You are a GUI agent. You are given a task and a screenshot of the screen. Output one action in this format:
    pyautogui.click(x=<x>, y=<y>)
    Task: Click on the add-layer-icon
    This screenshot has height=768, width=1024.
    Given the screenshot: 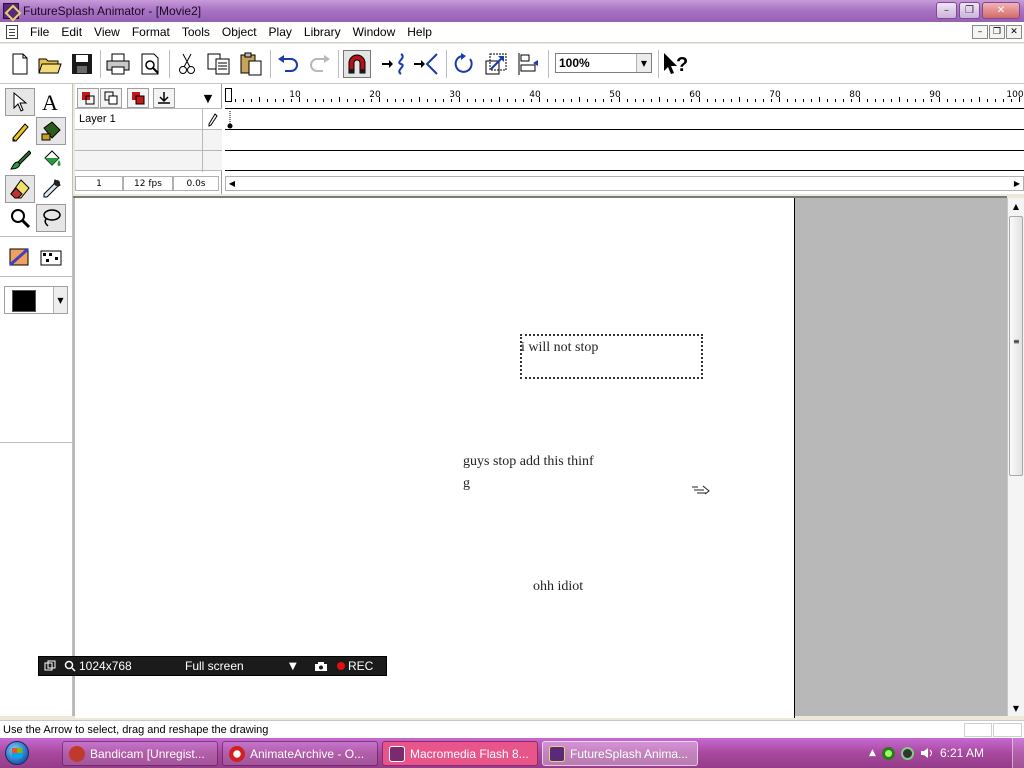 What is the action you would take?
    pyautogui.click(x=88, y=98)
    